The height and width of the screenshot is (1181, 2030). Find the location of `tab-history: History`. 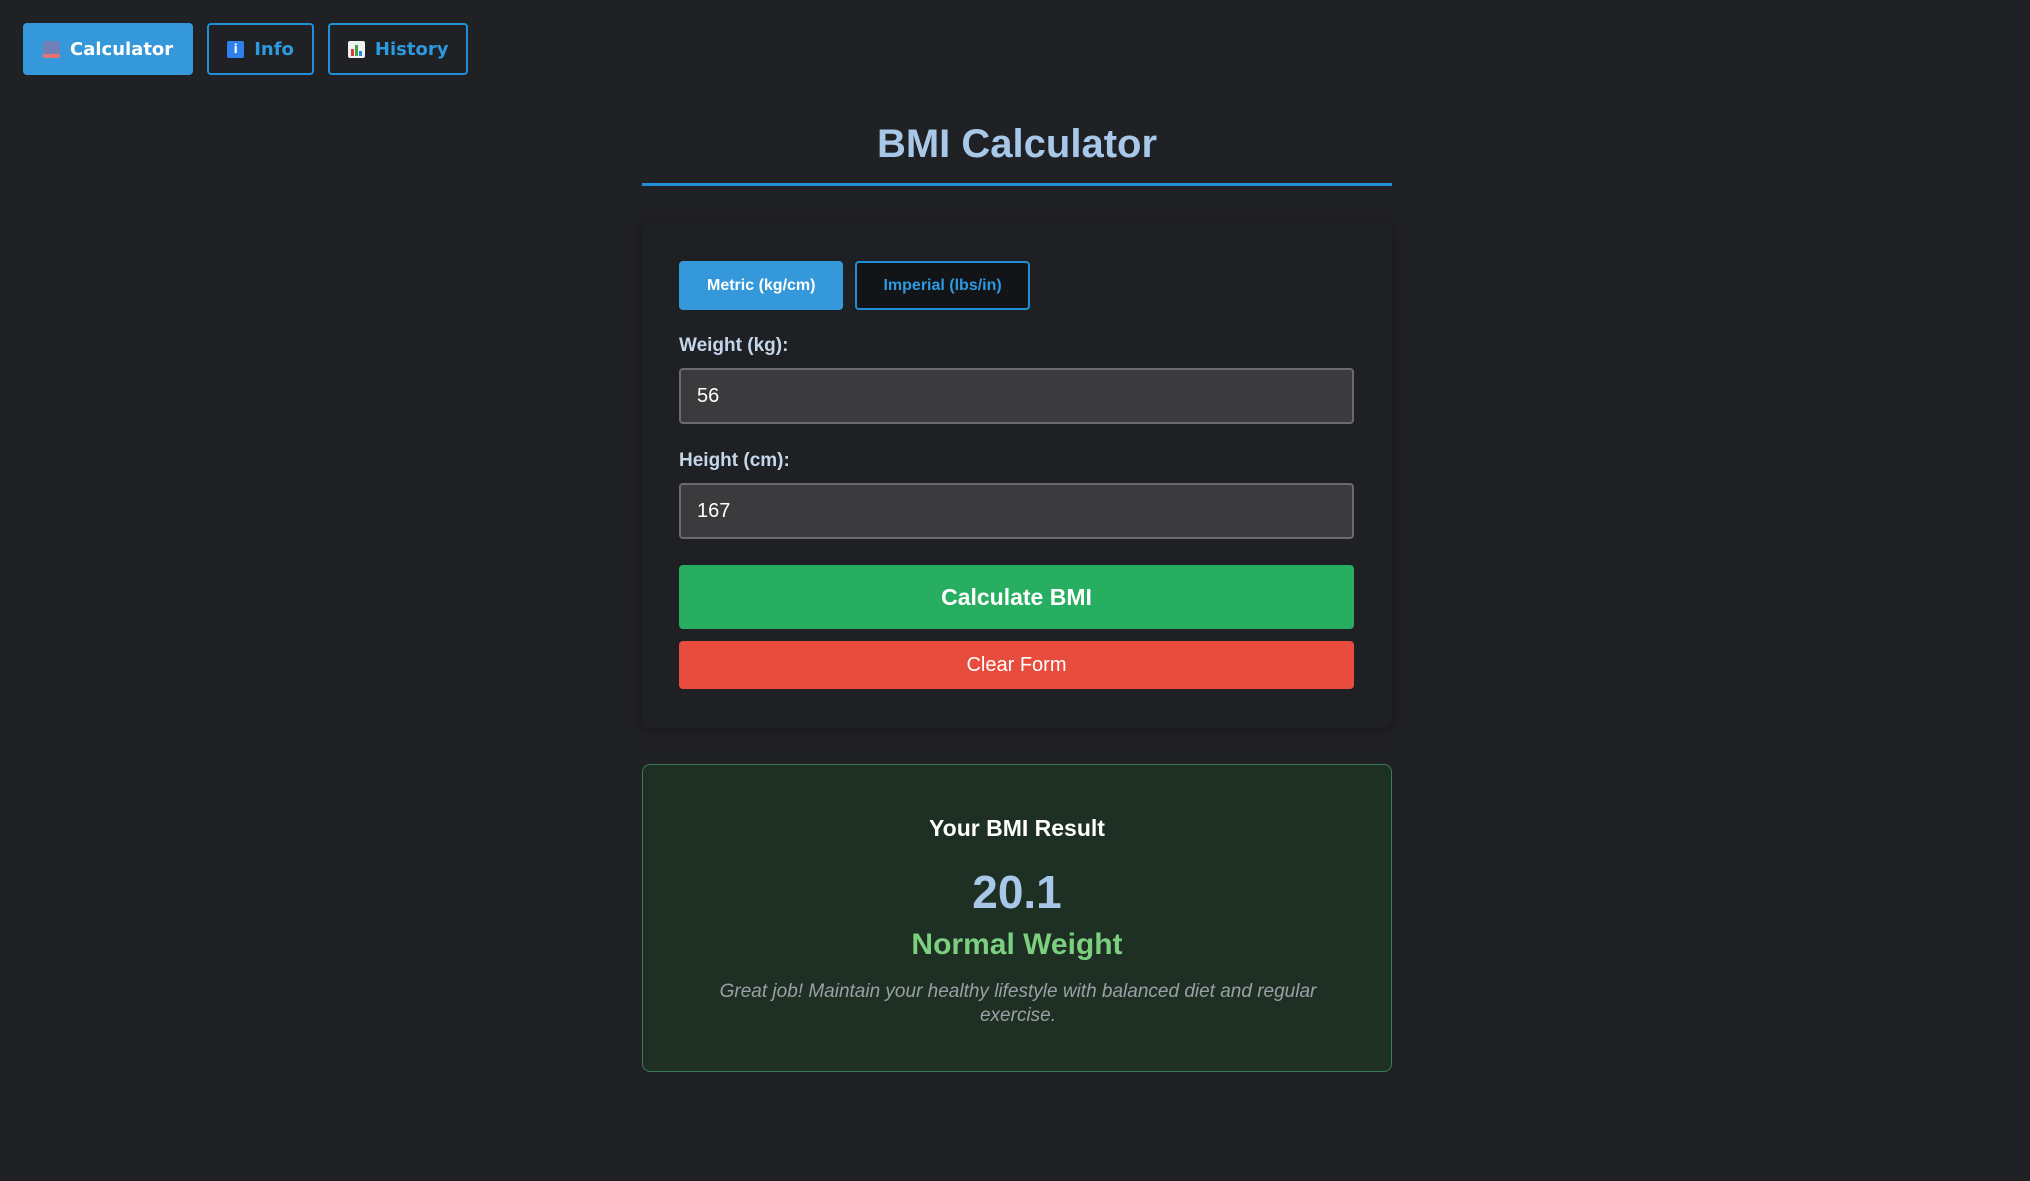

tab-history: History is located at coordinates (398, 49).